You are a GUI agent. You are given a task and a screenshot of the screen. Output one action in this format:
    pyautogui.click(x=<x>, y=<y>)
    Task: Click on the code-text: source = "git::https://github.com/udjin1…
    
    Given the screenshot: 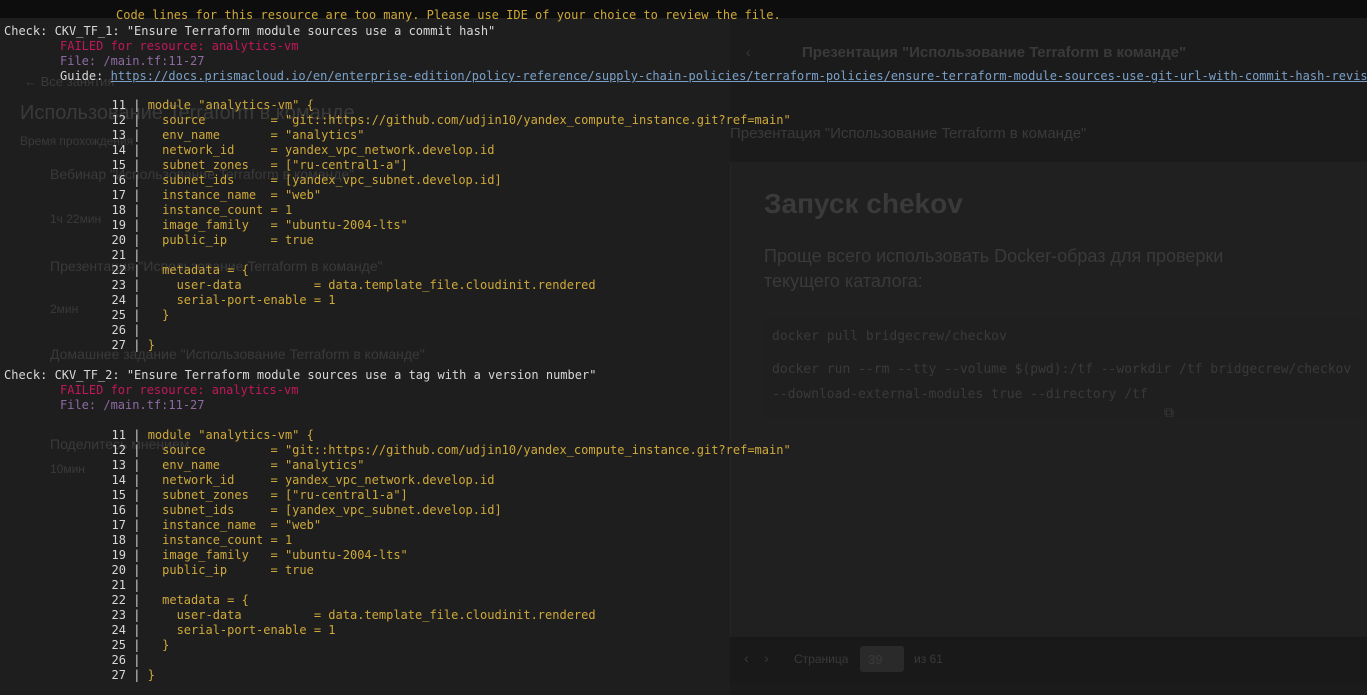 What is the action you would take?
    pyautogui.click(x=476, y=450)
    